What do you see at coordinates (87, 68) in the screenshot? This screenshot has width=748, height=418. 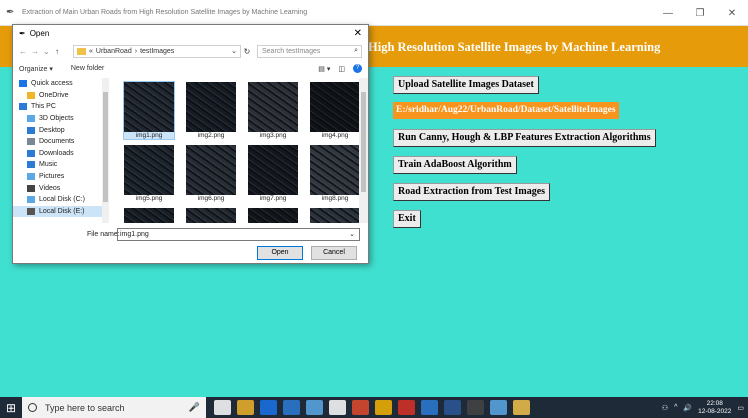 I see `new-folder-button: New folder` at bounding box center [87, 68].